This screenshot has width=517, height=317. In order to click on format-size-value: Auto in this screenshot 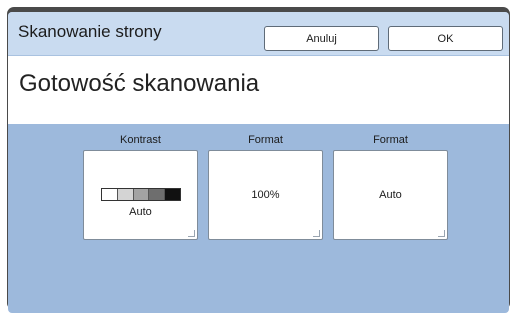, I will do `click(390, 195)`.